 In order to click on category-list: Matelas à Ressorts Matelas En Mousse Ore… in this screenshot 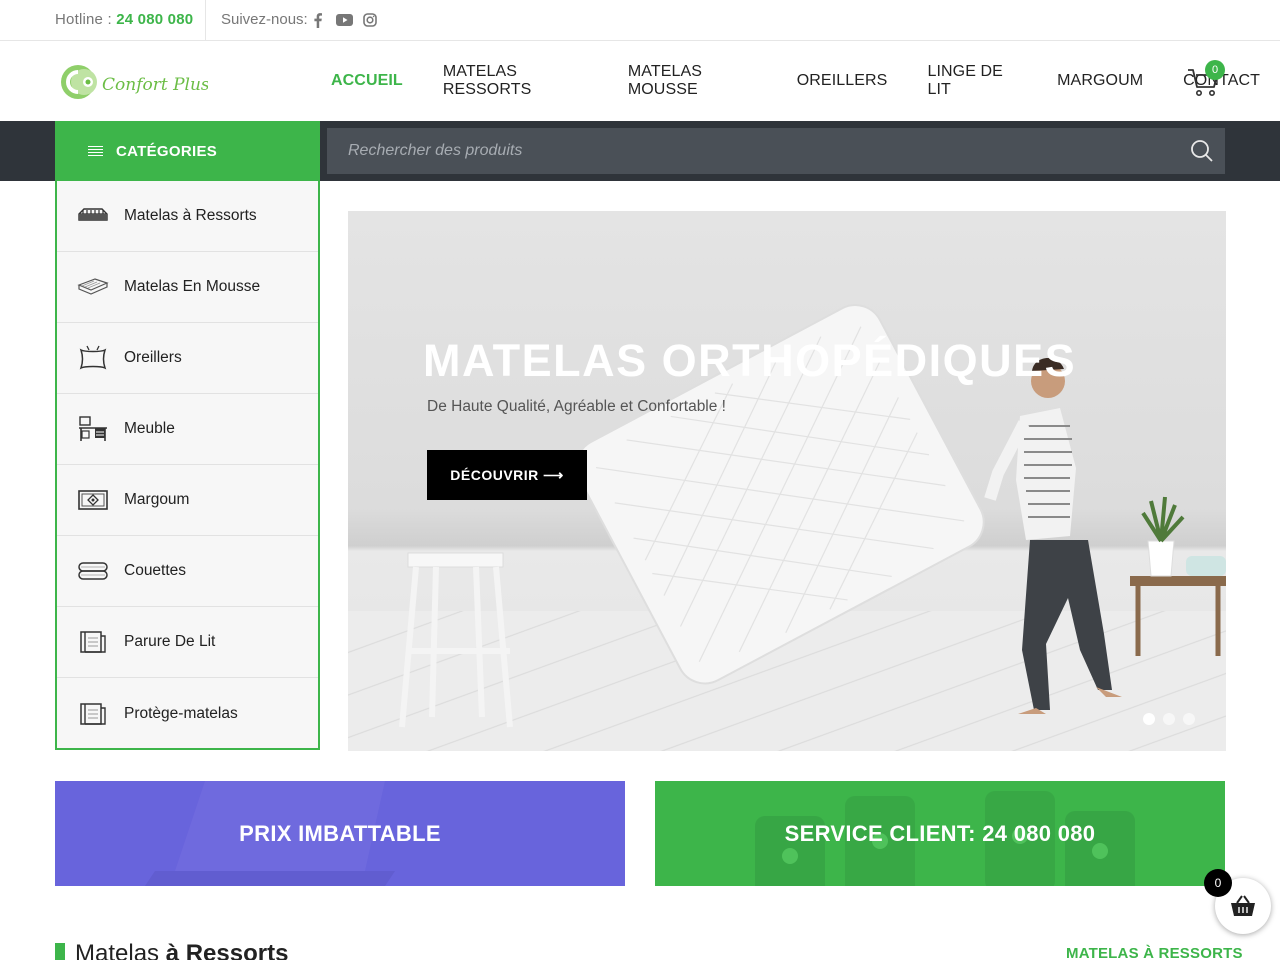, I will do `click(187, 465)`.